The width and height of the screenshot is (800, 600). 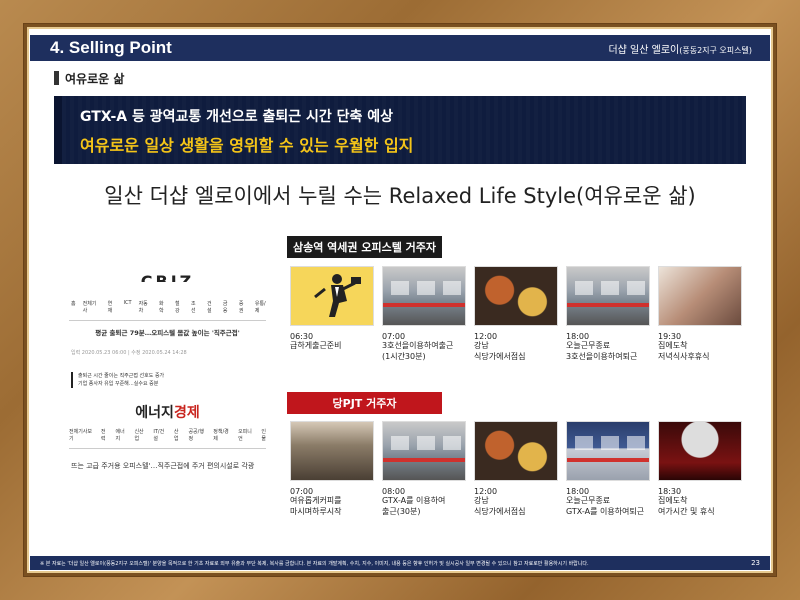 What do you see at coordinates (364, 247) in the screenshot?
I see `group-tag-samsong: 삼송역 역세권 오피스텔 거주자` at bounding box center [364, 247].